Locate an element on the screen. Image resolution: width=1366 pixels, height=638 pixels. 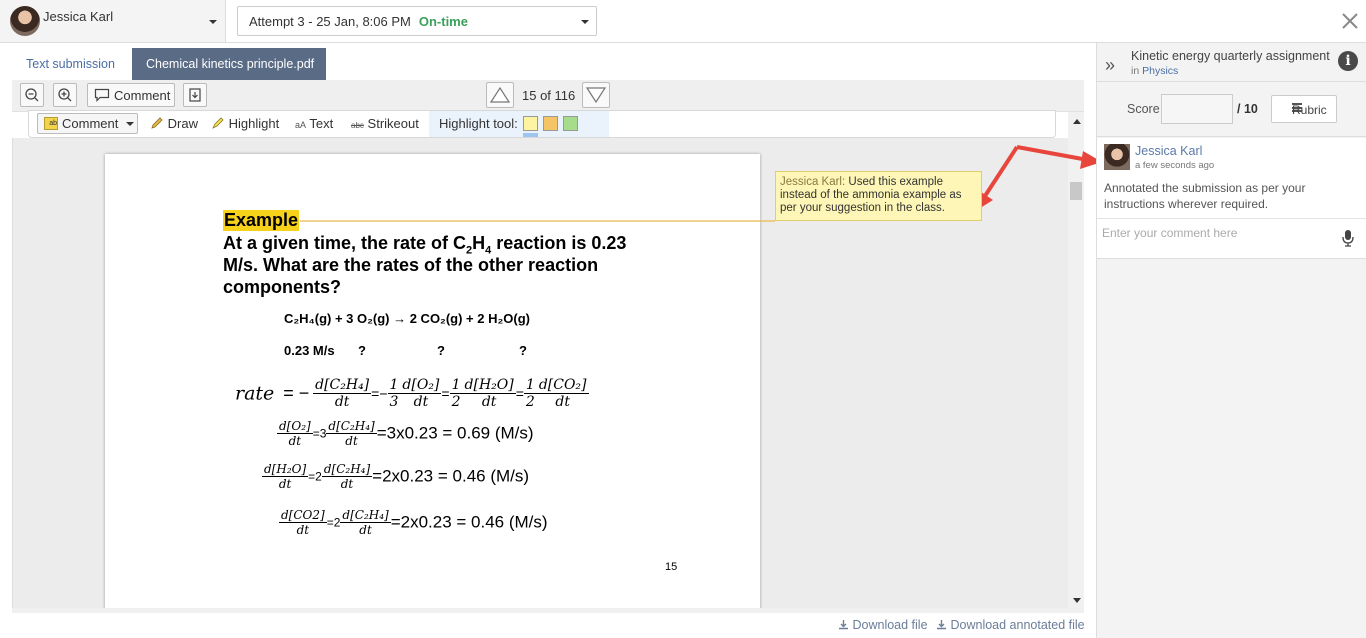
annotation-comment-label: Comment is located at coordinates (90, 123).